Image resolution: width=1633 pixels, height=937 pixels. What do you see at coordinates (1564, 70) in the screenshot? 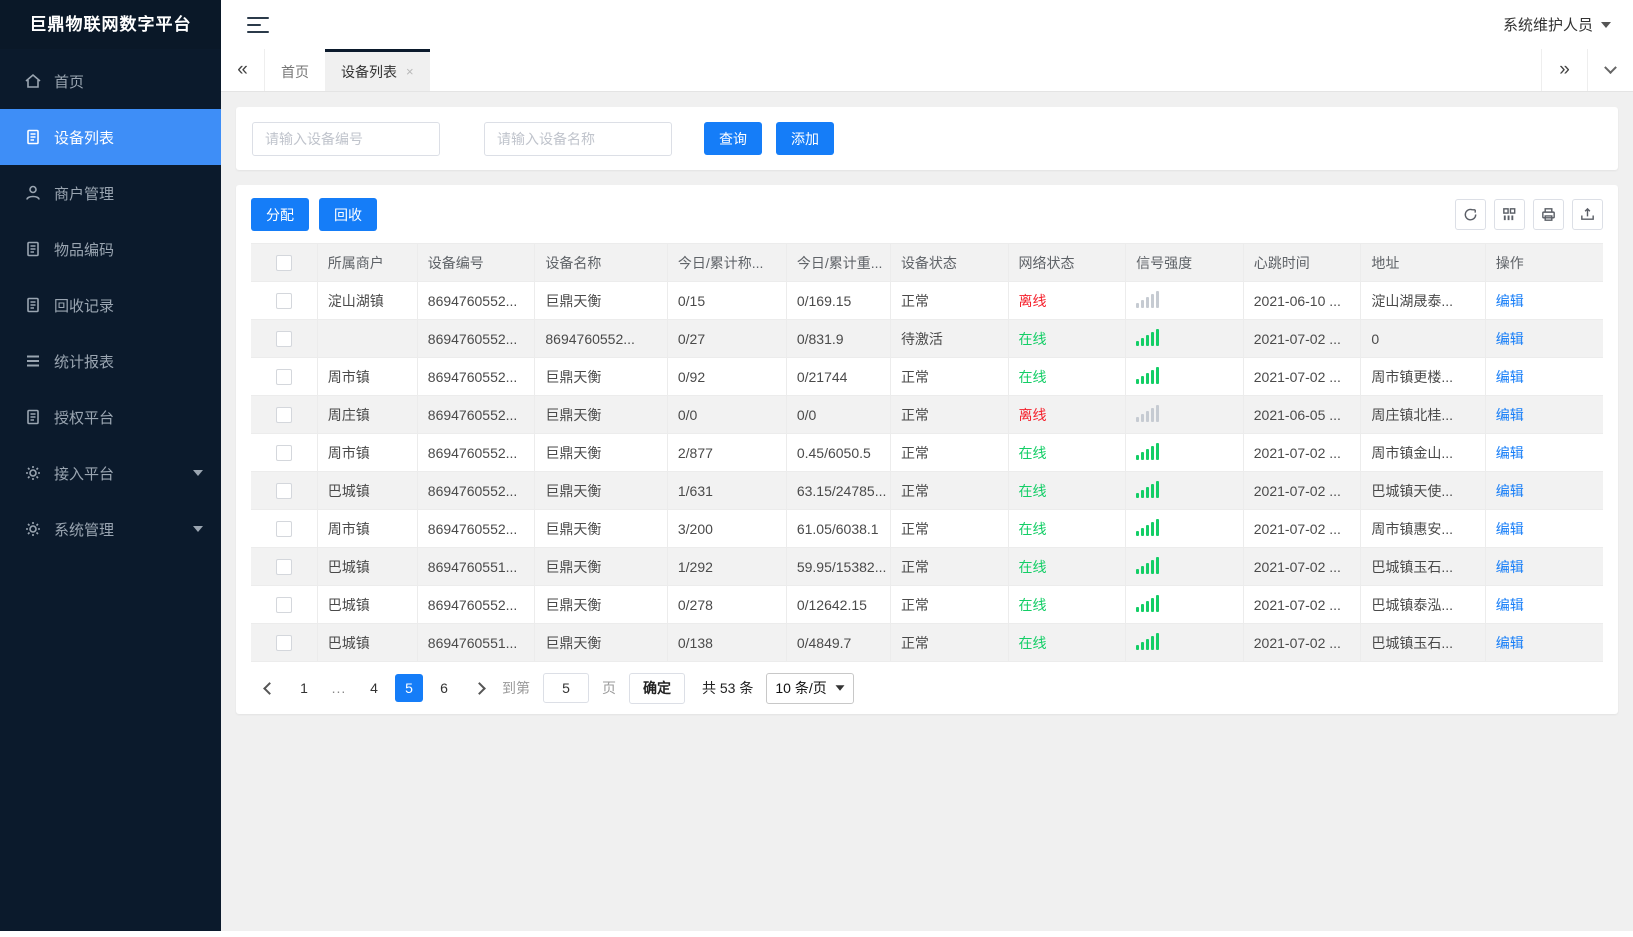
I see `tabs-scroll-right-icon: »` at bounding box center [1564, 70].